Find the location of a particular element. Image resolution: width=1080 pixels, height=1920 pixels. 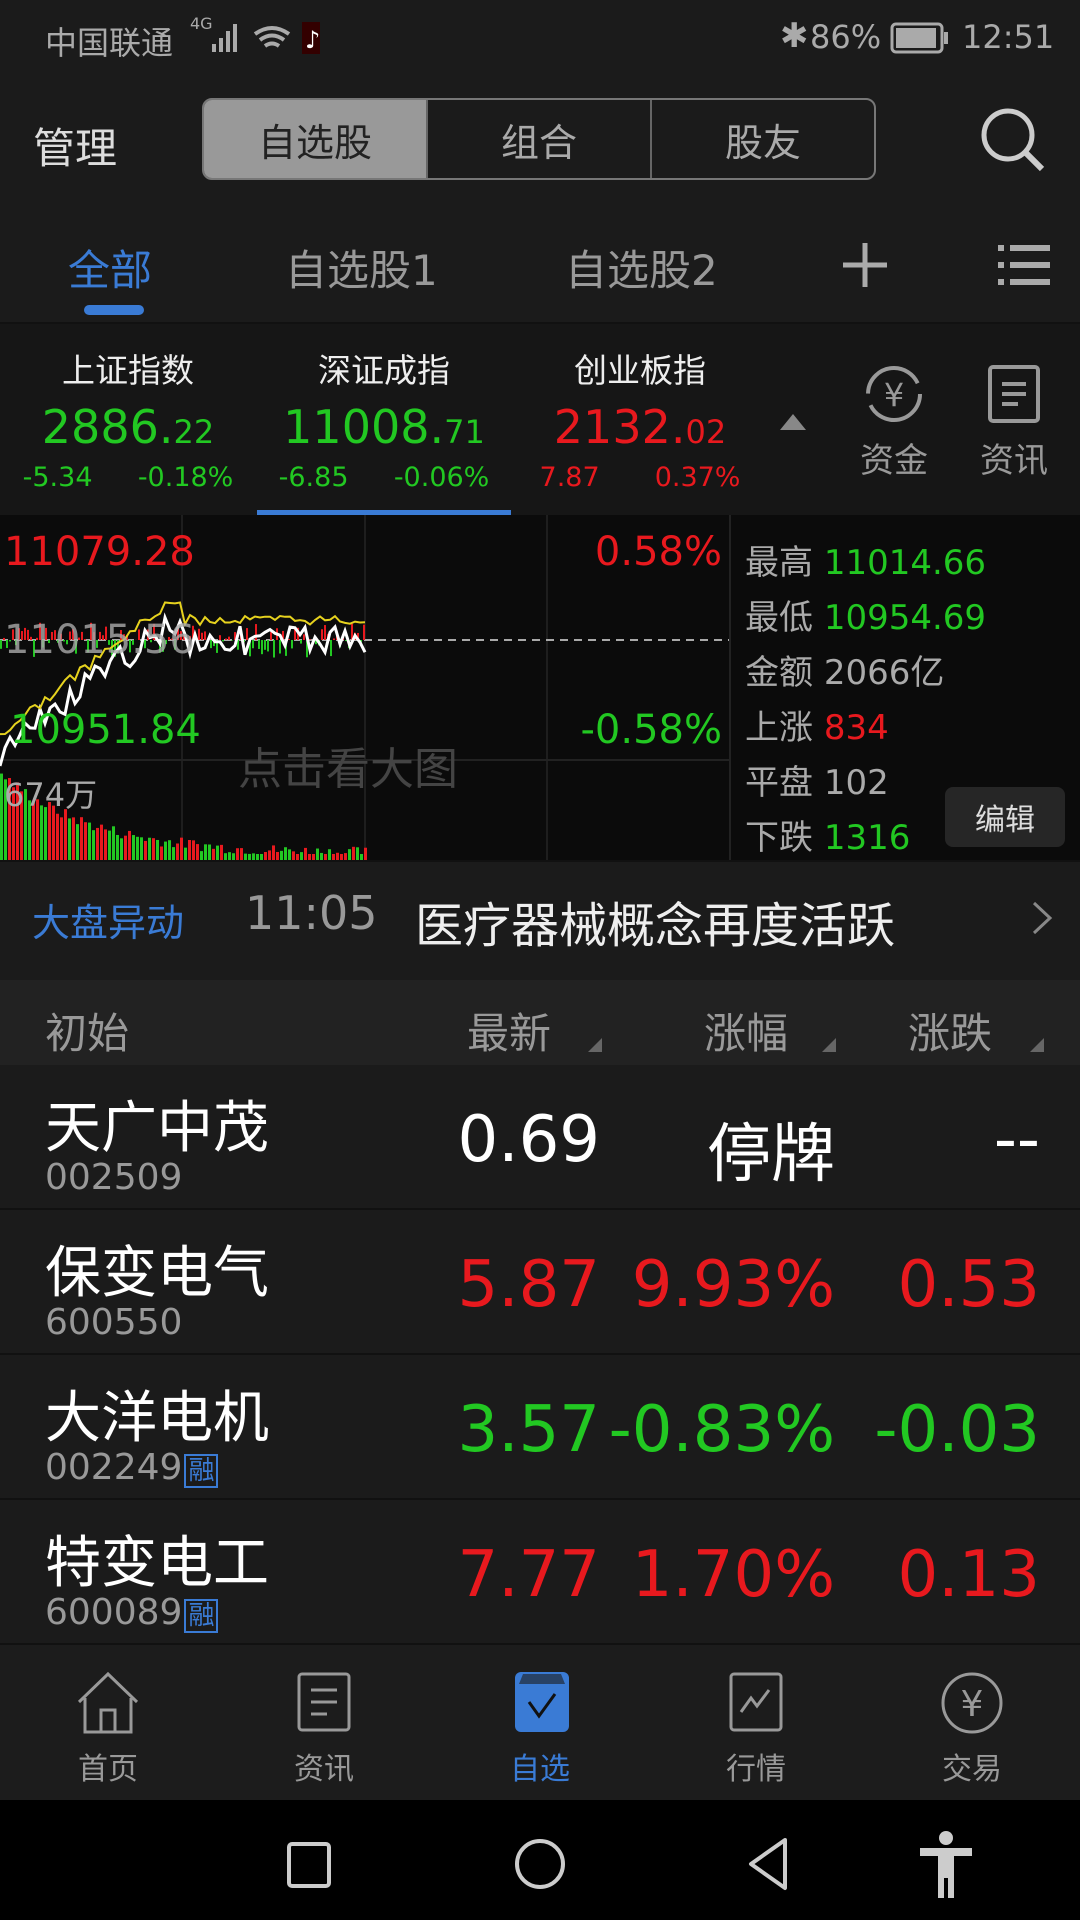

nav-news: 资讯 is located at coordinates (324, 1722).